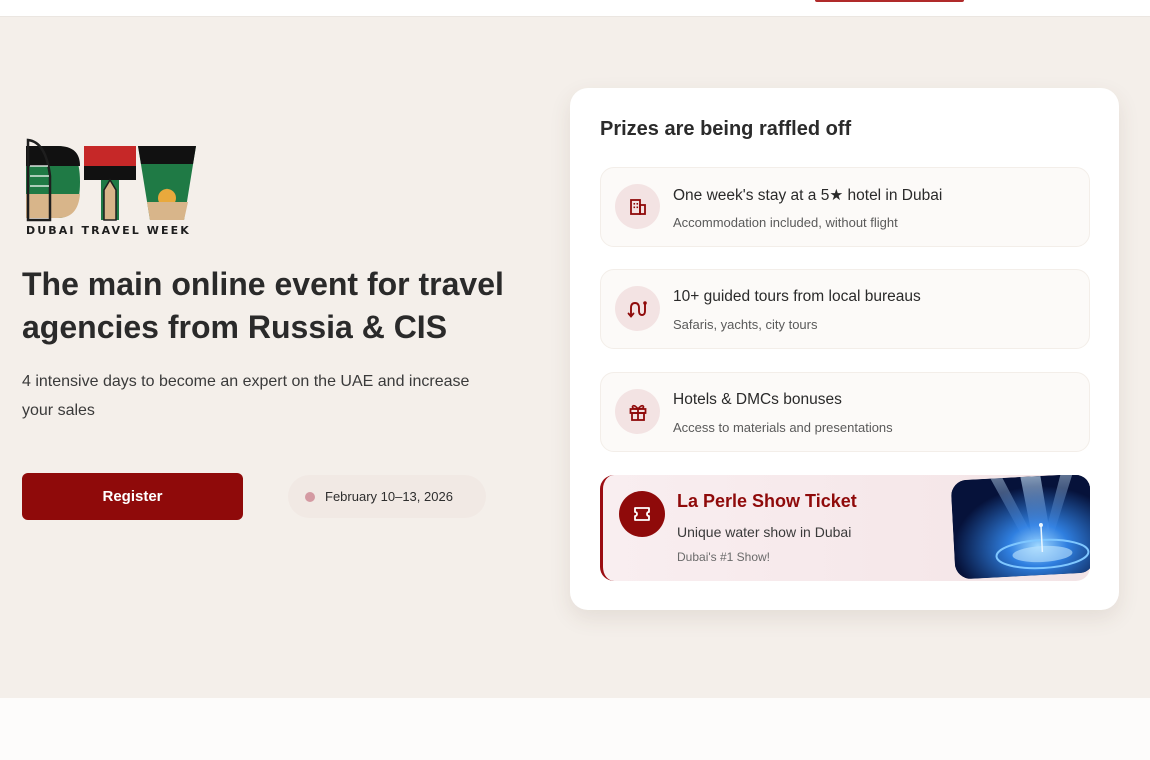 This screenshot has width=1150, height=760. What do you see at coordinates (637, 411) in the screenshot?
I see `gift-icon` at bounding box center [637, 411].